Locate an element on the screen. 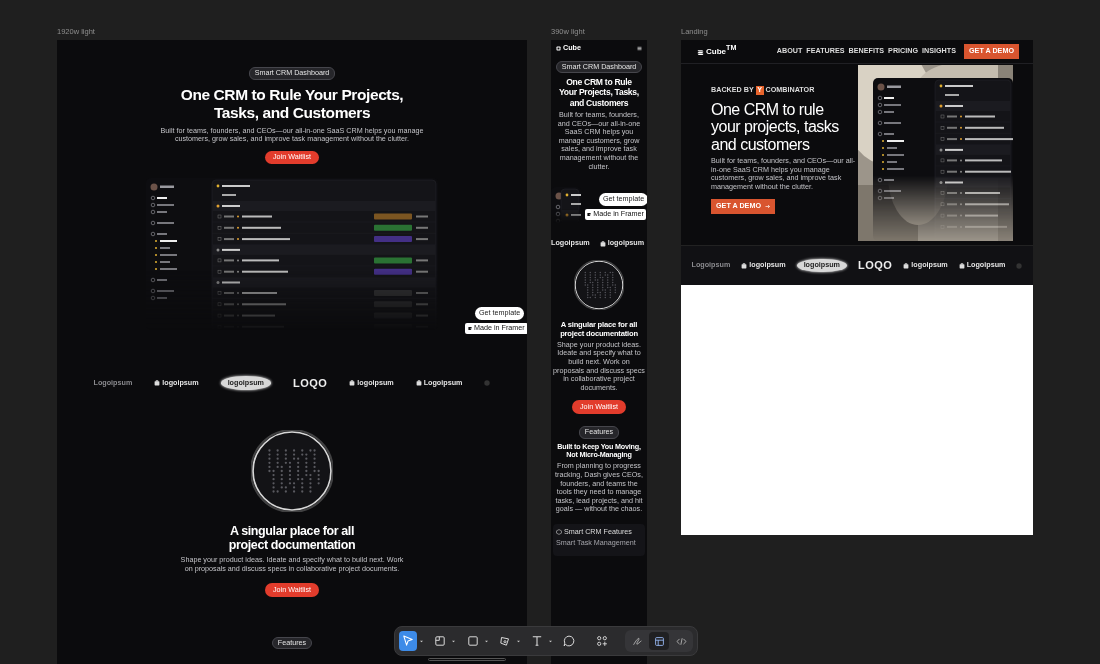 The width and height of the screenshot is (1100, 664). section-heading: A singular place for all project documentation is located at coordinates (292, 537).